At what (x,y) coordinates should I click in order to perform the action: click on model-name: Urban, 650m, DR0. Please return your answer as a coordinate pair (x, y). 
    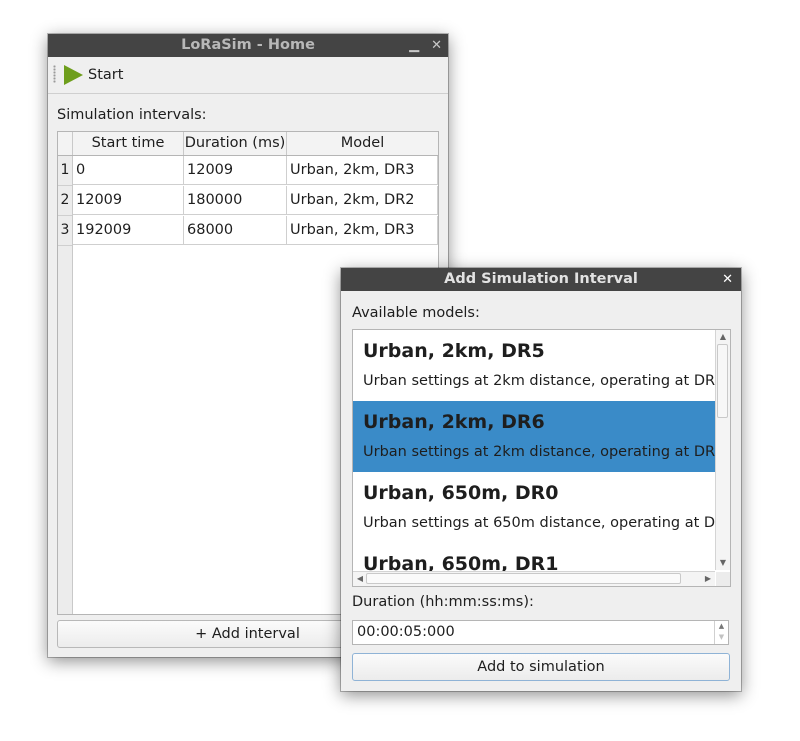
    Looking at the image, I should click on (461, 493).